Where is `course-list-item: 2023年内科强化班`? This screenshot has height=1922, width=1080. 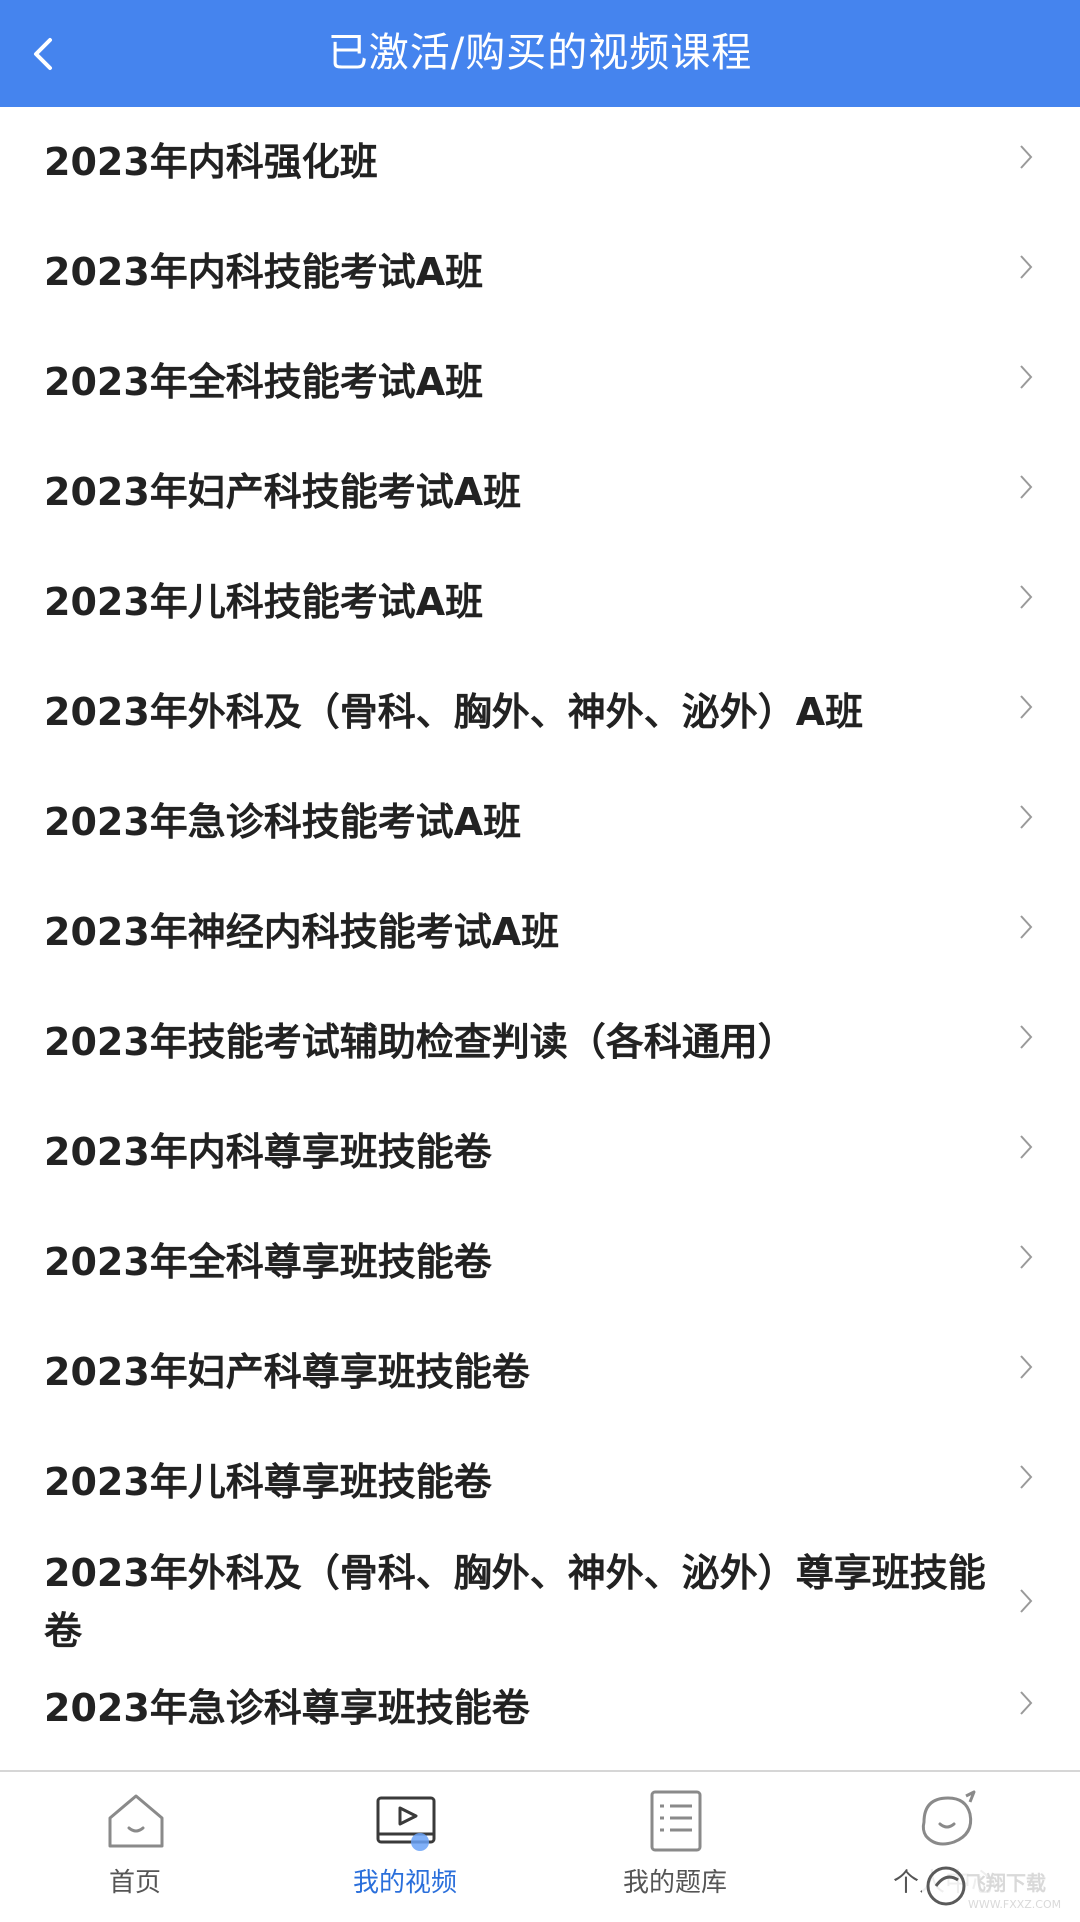 course-list-item: 2023年内科强化班 is located at coordinates (540, 162).